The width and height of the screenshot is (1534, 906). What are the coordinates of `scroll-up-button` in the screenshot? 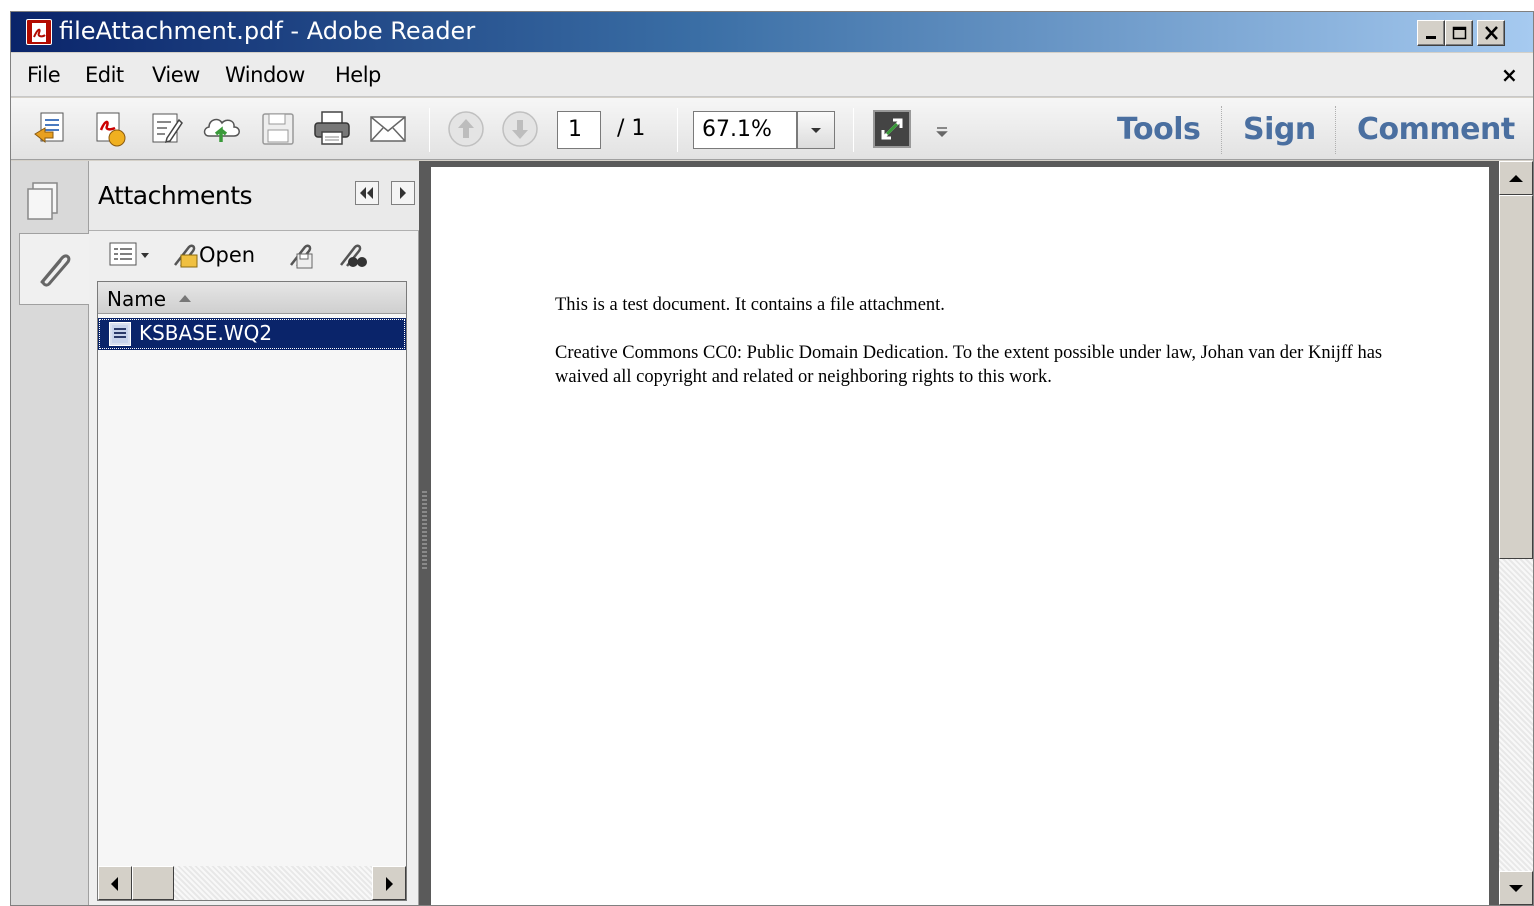 It's located at (1516, 178).